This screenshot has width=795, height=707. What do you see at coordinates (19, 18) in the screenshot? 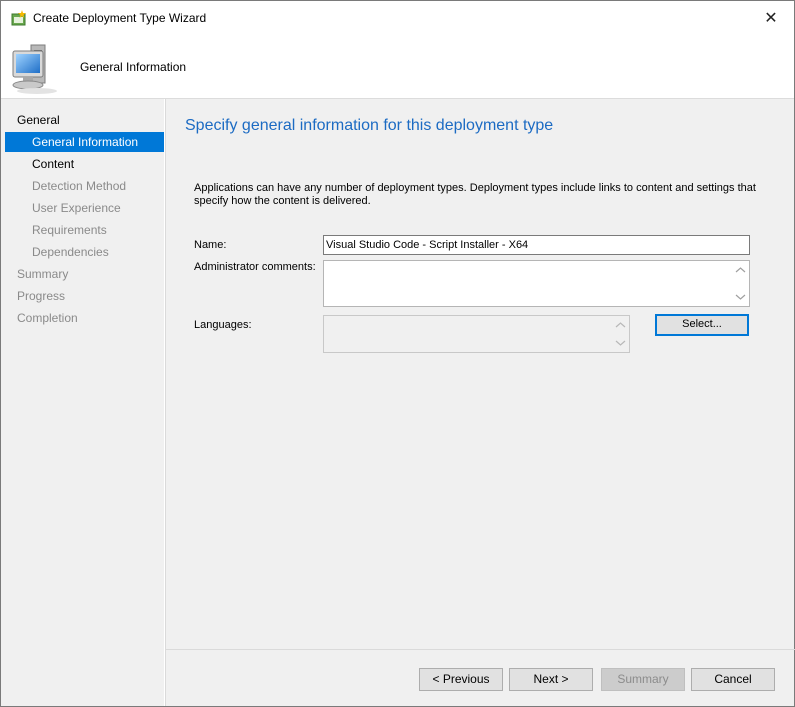
I see `wizard-icon` at bounding box center [19, 18].